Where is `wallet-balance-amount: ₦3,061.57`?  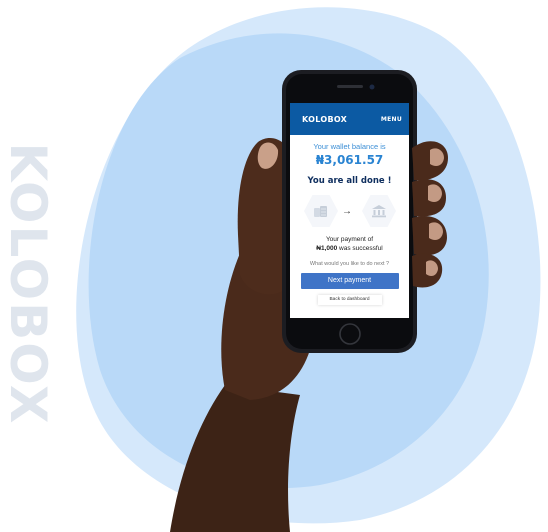 wallet-balance-amount: ₦3,061.57 is located at coordinates (349, 160).